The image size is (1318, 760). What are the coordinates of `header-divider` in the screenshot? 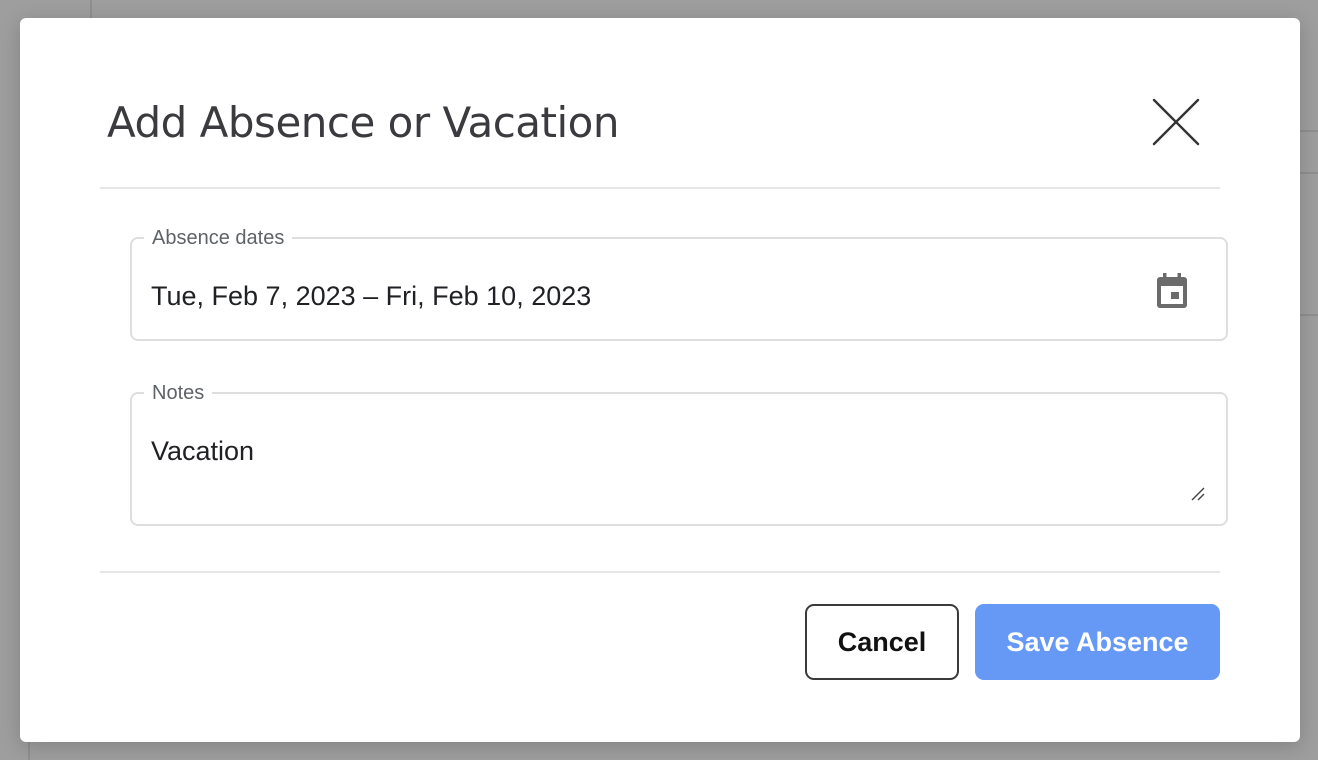 It's located at (660, 188).